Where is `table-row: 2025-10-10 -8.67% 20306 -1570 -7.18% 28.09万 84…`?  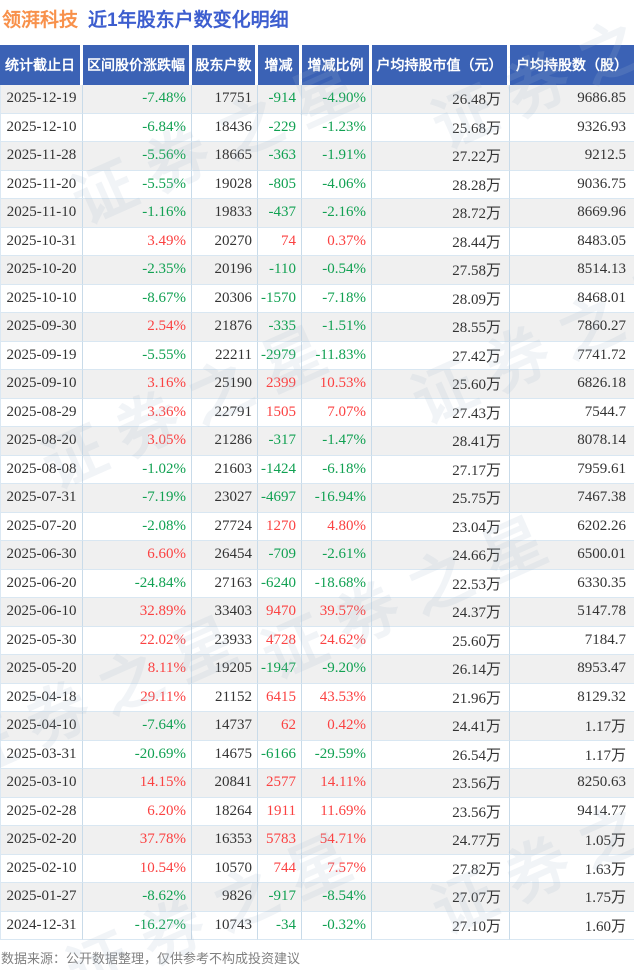
table-row: 2025-10-10 -8.67% 20306 -1570 -7.18% 28.09万 84… is located at coordinates (317, 298).